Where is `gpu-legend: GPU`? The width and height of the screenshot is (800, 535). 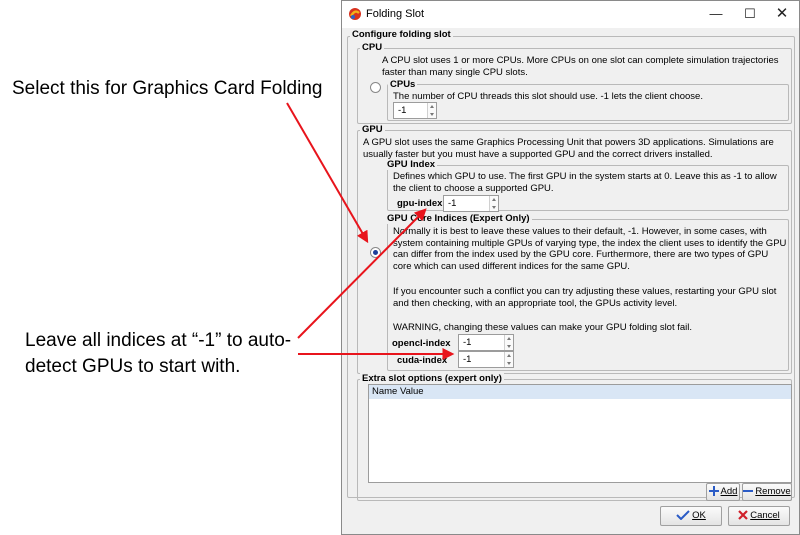 gpu-legend: GPU is located at coordinates (372, 129).